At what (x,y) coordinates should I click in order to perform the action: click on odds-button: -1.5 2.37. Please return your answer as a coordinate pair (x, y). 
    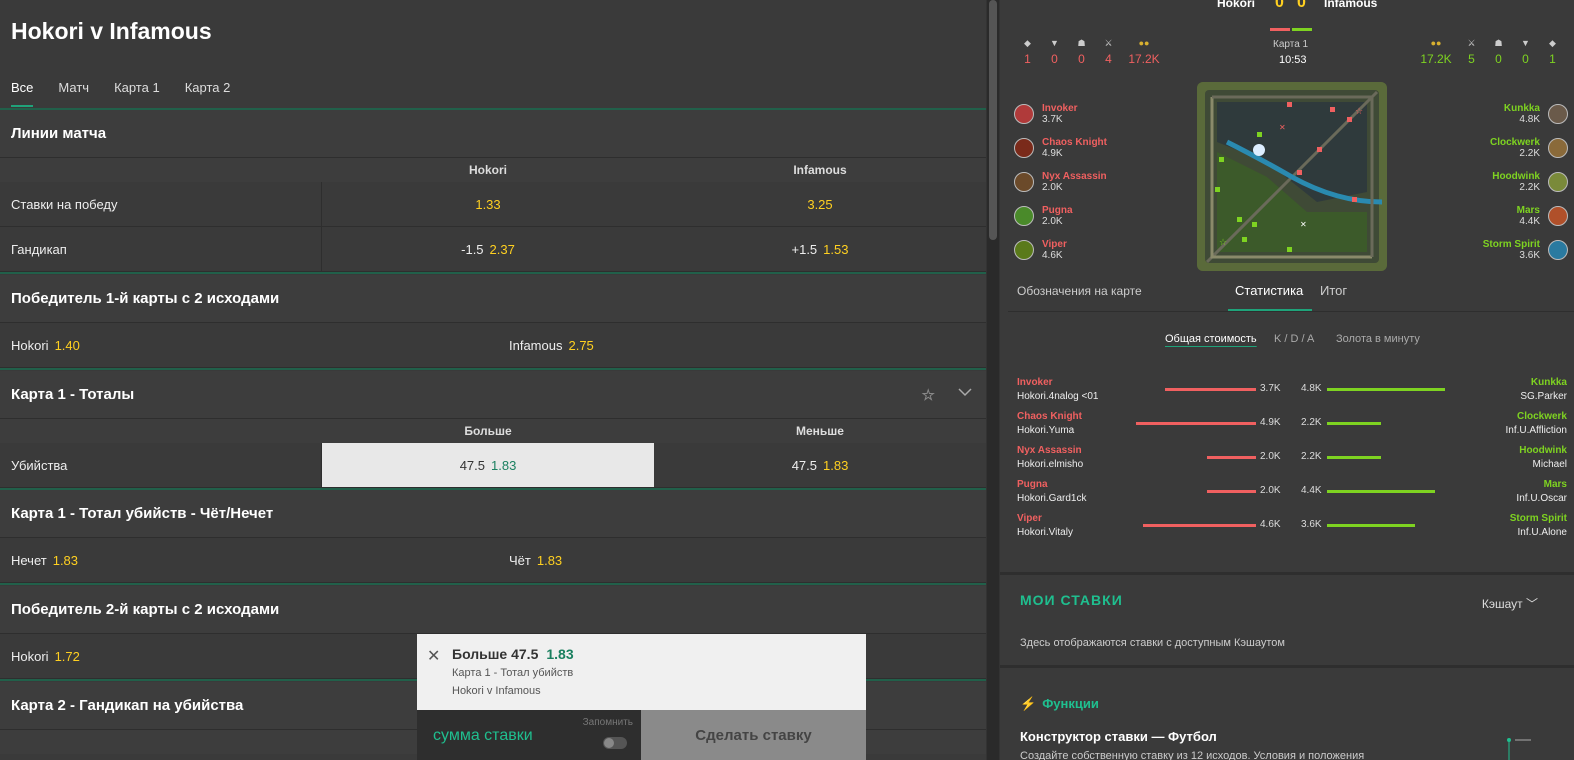
    Looking at the image, I should click on (488, 249).